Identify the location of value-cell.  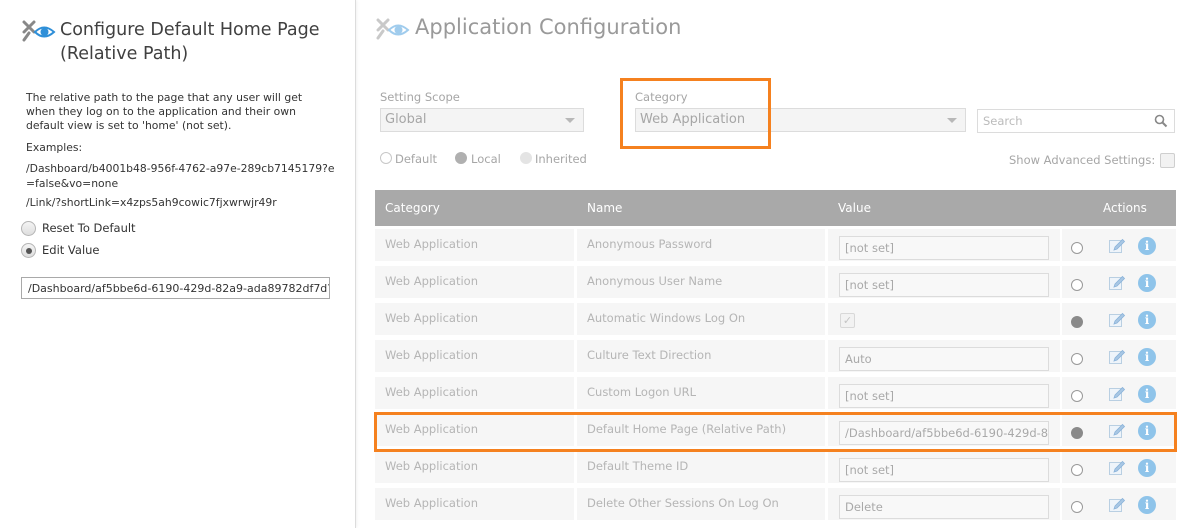
(944, 319).